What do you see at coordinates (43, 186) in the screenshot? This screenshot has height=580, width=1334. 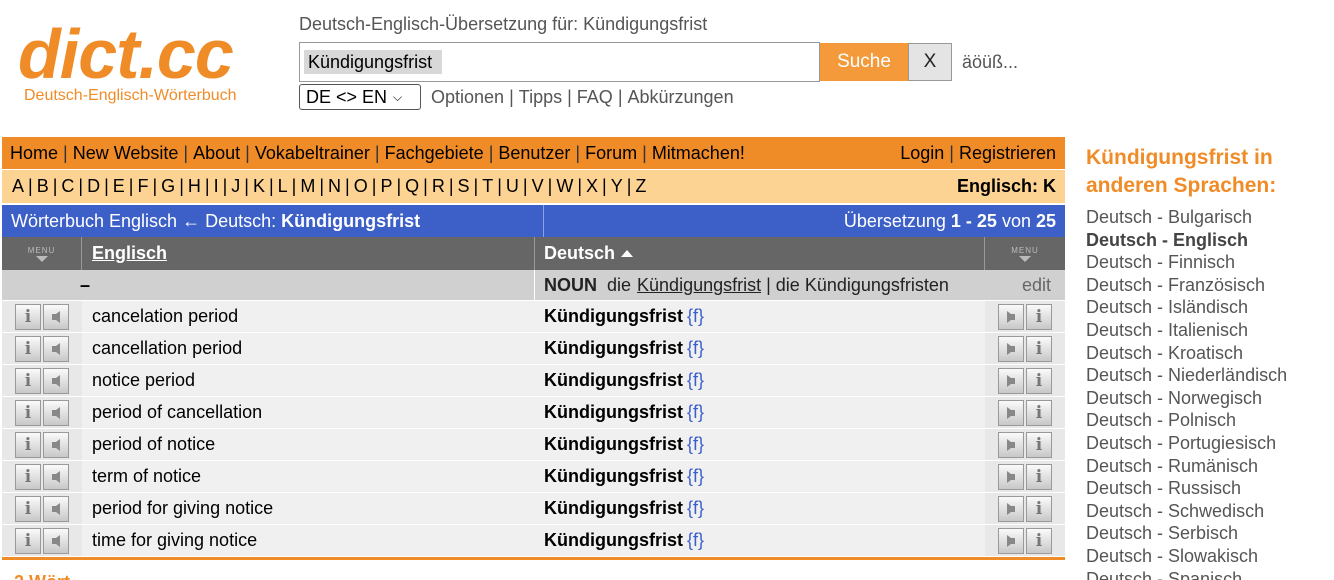 I see `alphabet-letter-b: B` at bounding box center [43, 186].